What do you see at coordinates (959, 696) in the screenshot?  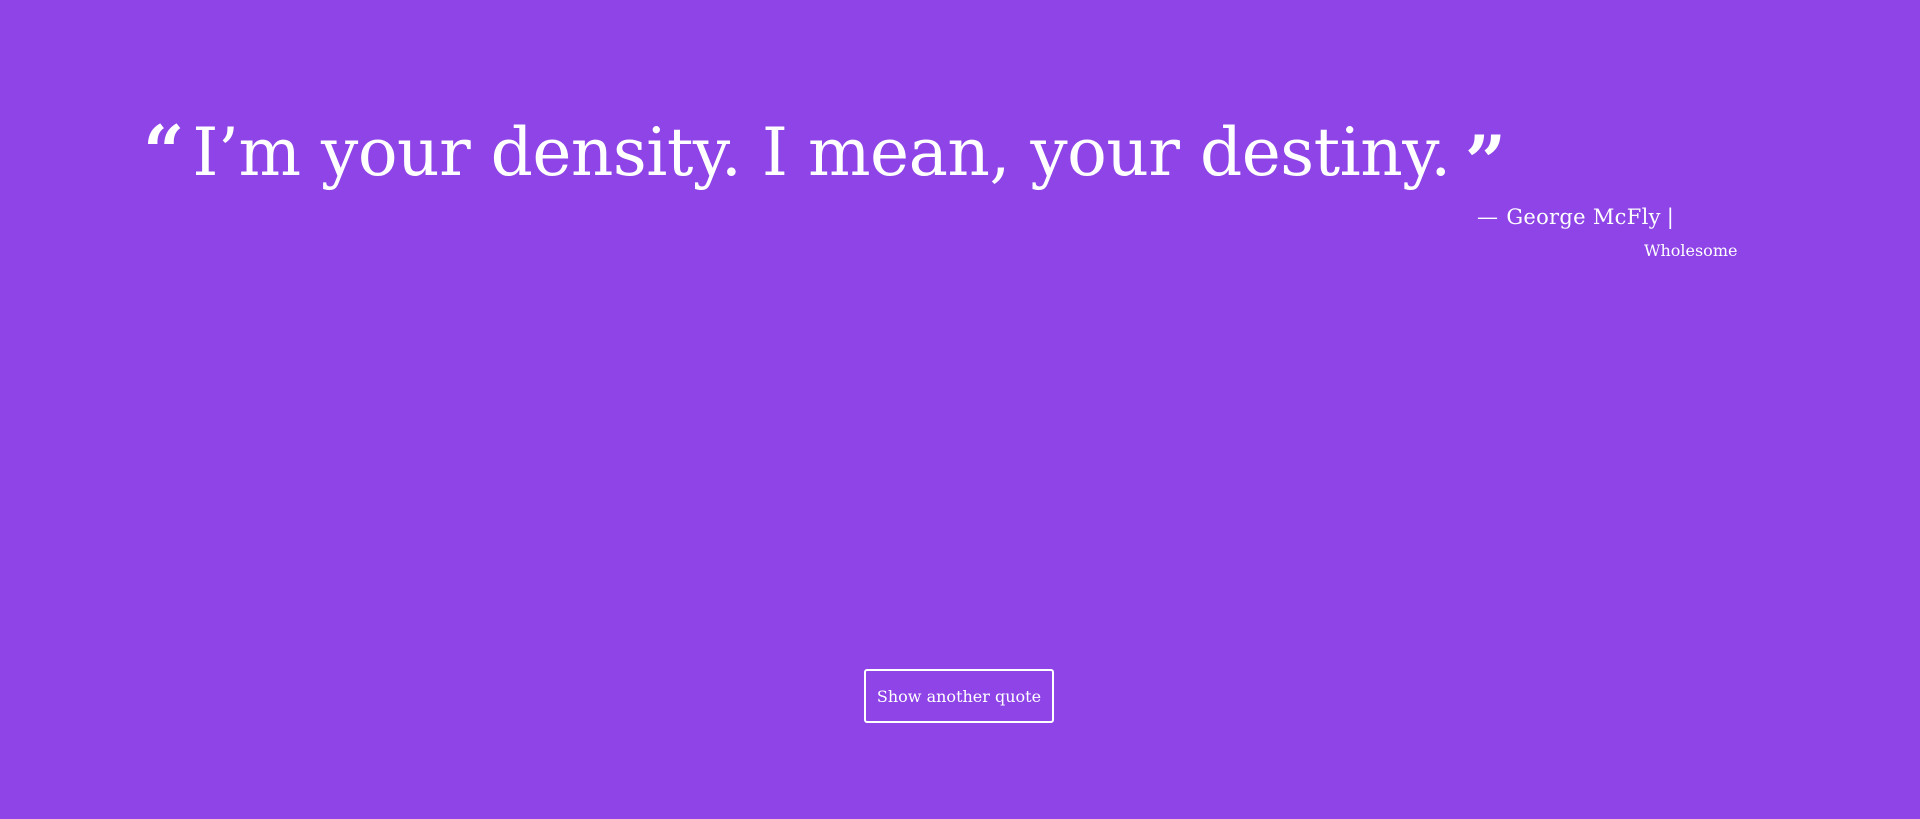 I see `show-another-quote-button: Show another quote` at bounding box center [959, 696].